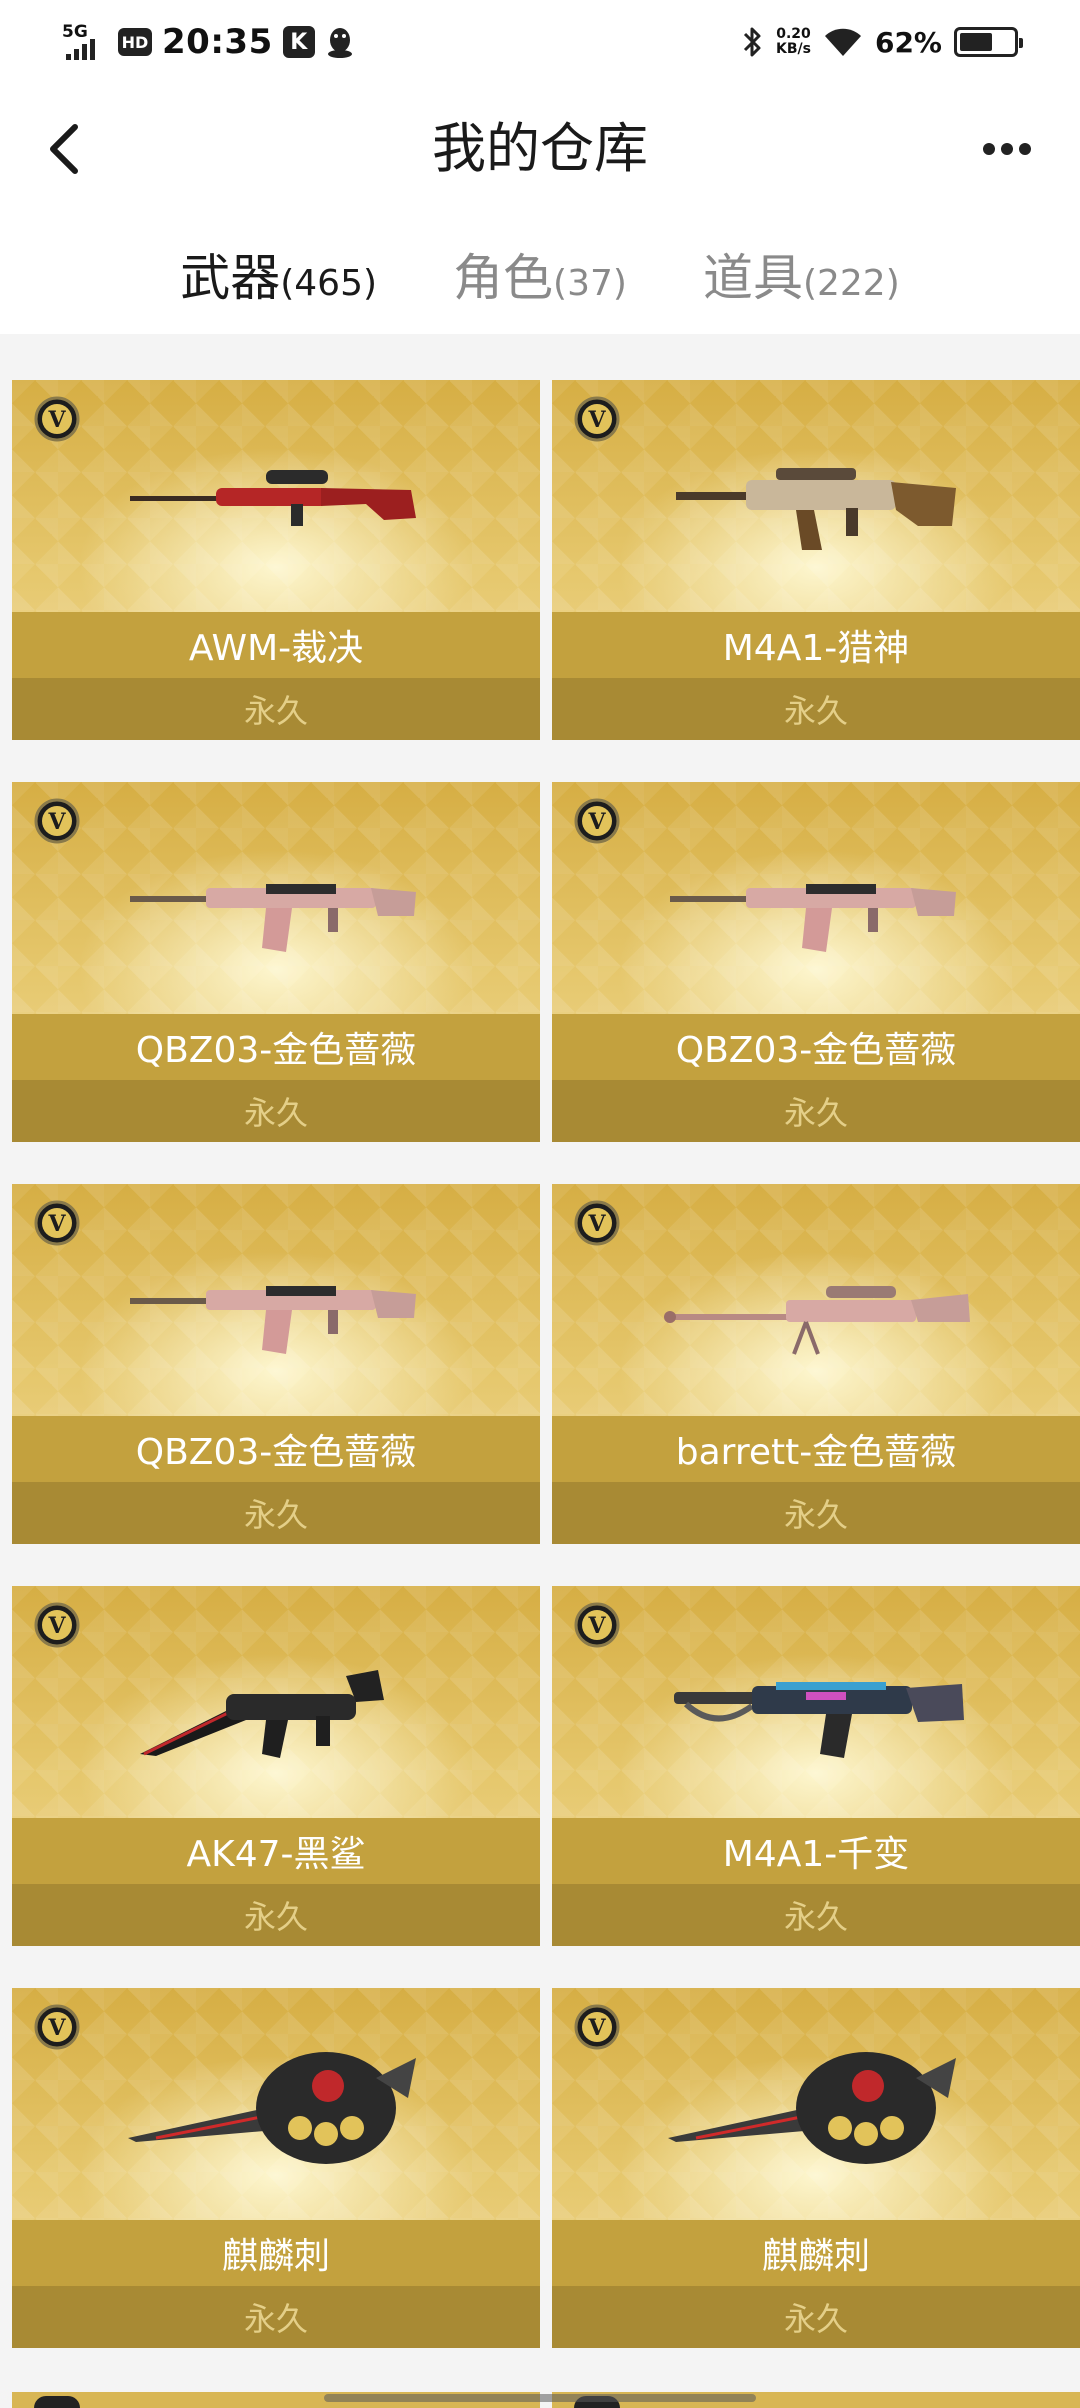 Image resolution: width=1080 pixels, height=2408 pixels. I want to click on item-name: AK47-黑鲨, so click(276, 1851).